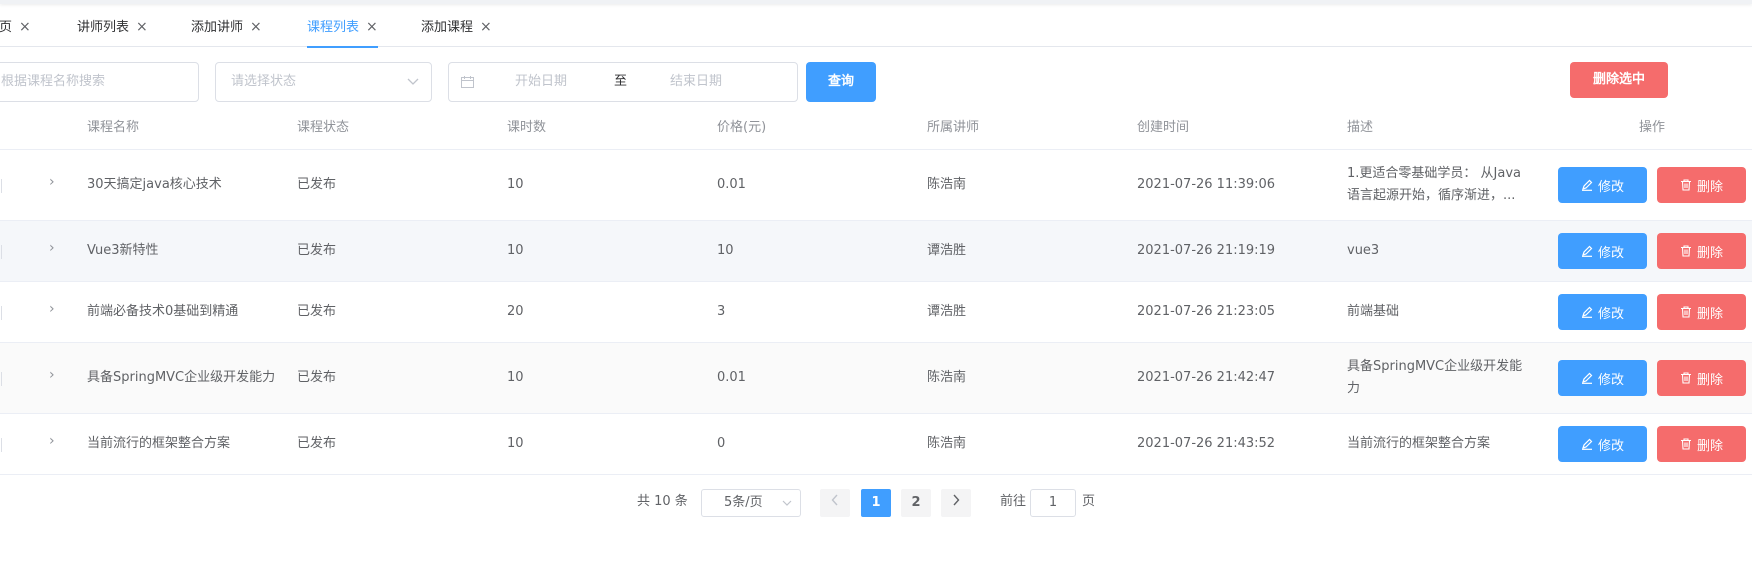  I want to click on tab-label: 讲师列表, so click(103, 27).